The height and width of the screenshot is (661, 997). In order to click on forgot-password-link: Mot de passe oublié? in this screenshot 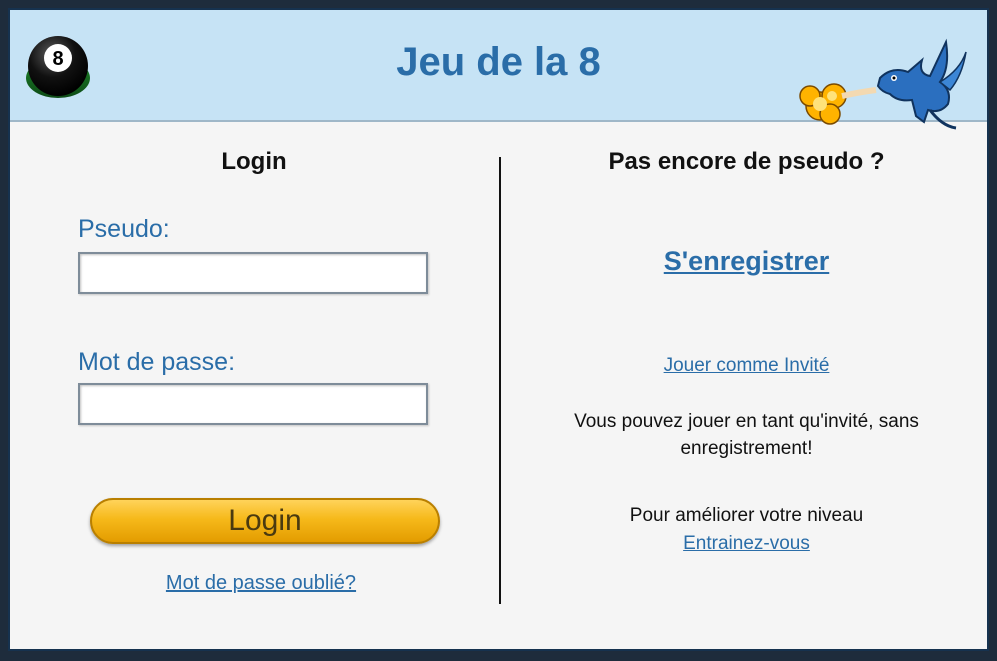, I will do `click(261, 583)`.